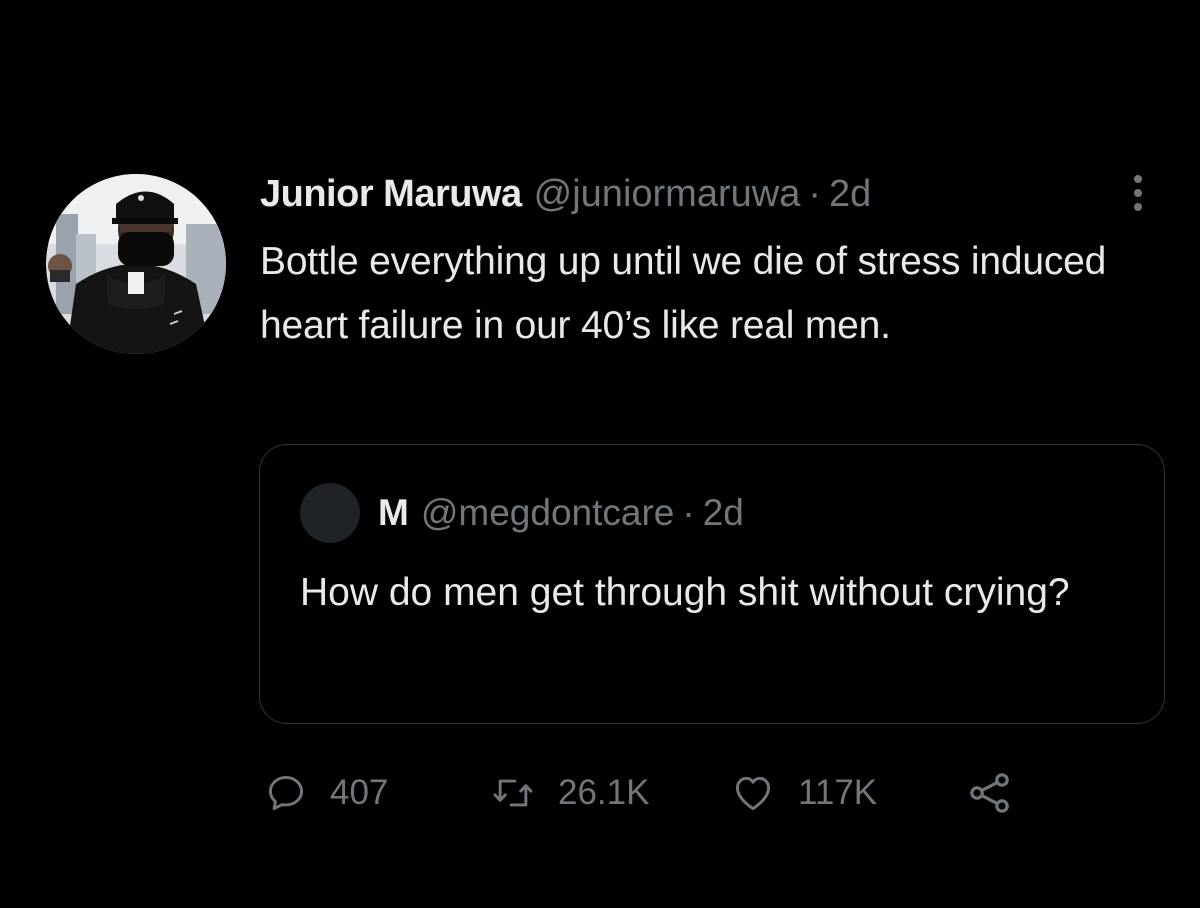 The image size is (1200, 908). What do you see at coordinates (547, 512) in the screenshot?
I see `quote-author-handle: @megdontcare` at bounding box center [547, 512].